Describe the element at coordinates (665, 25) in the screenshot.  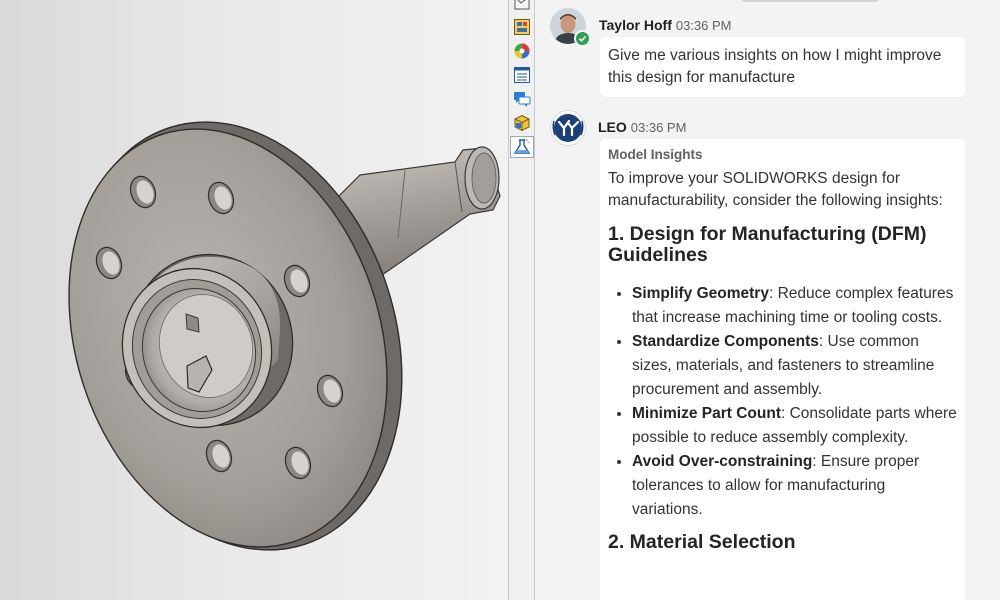
I see `message-author: Taylor Hoff 03:36 PM` at that location.